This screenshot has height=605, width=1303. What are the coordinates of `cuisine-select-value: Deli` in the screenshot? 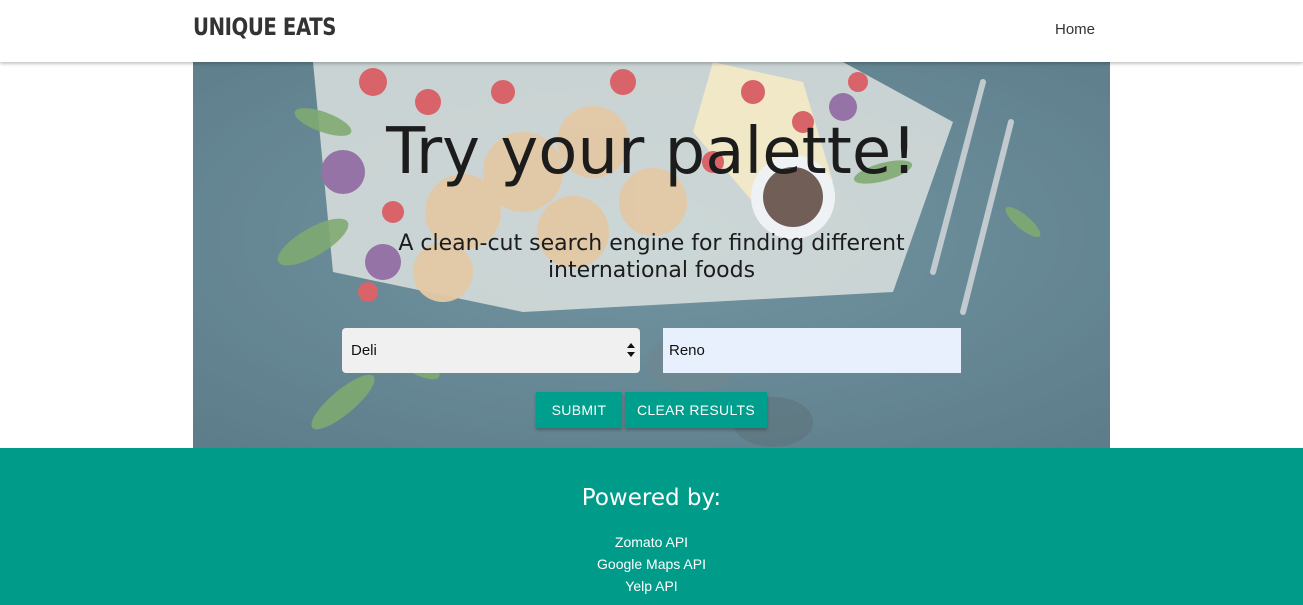 It's located at (364, 350).